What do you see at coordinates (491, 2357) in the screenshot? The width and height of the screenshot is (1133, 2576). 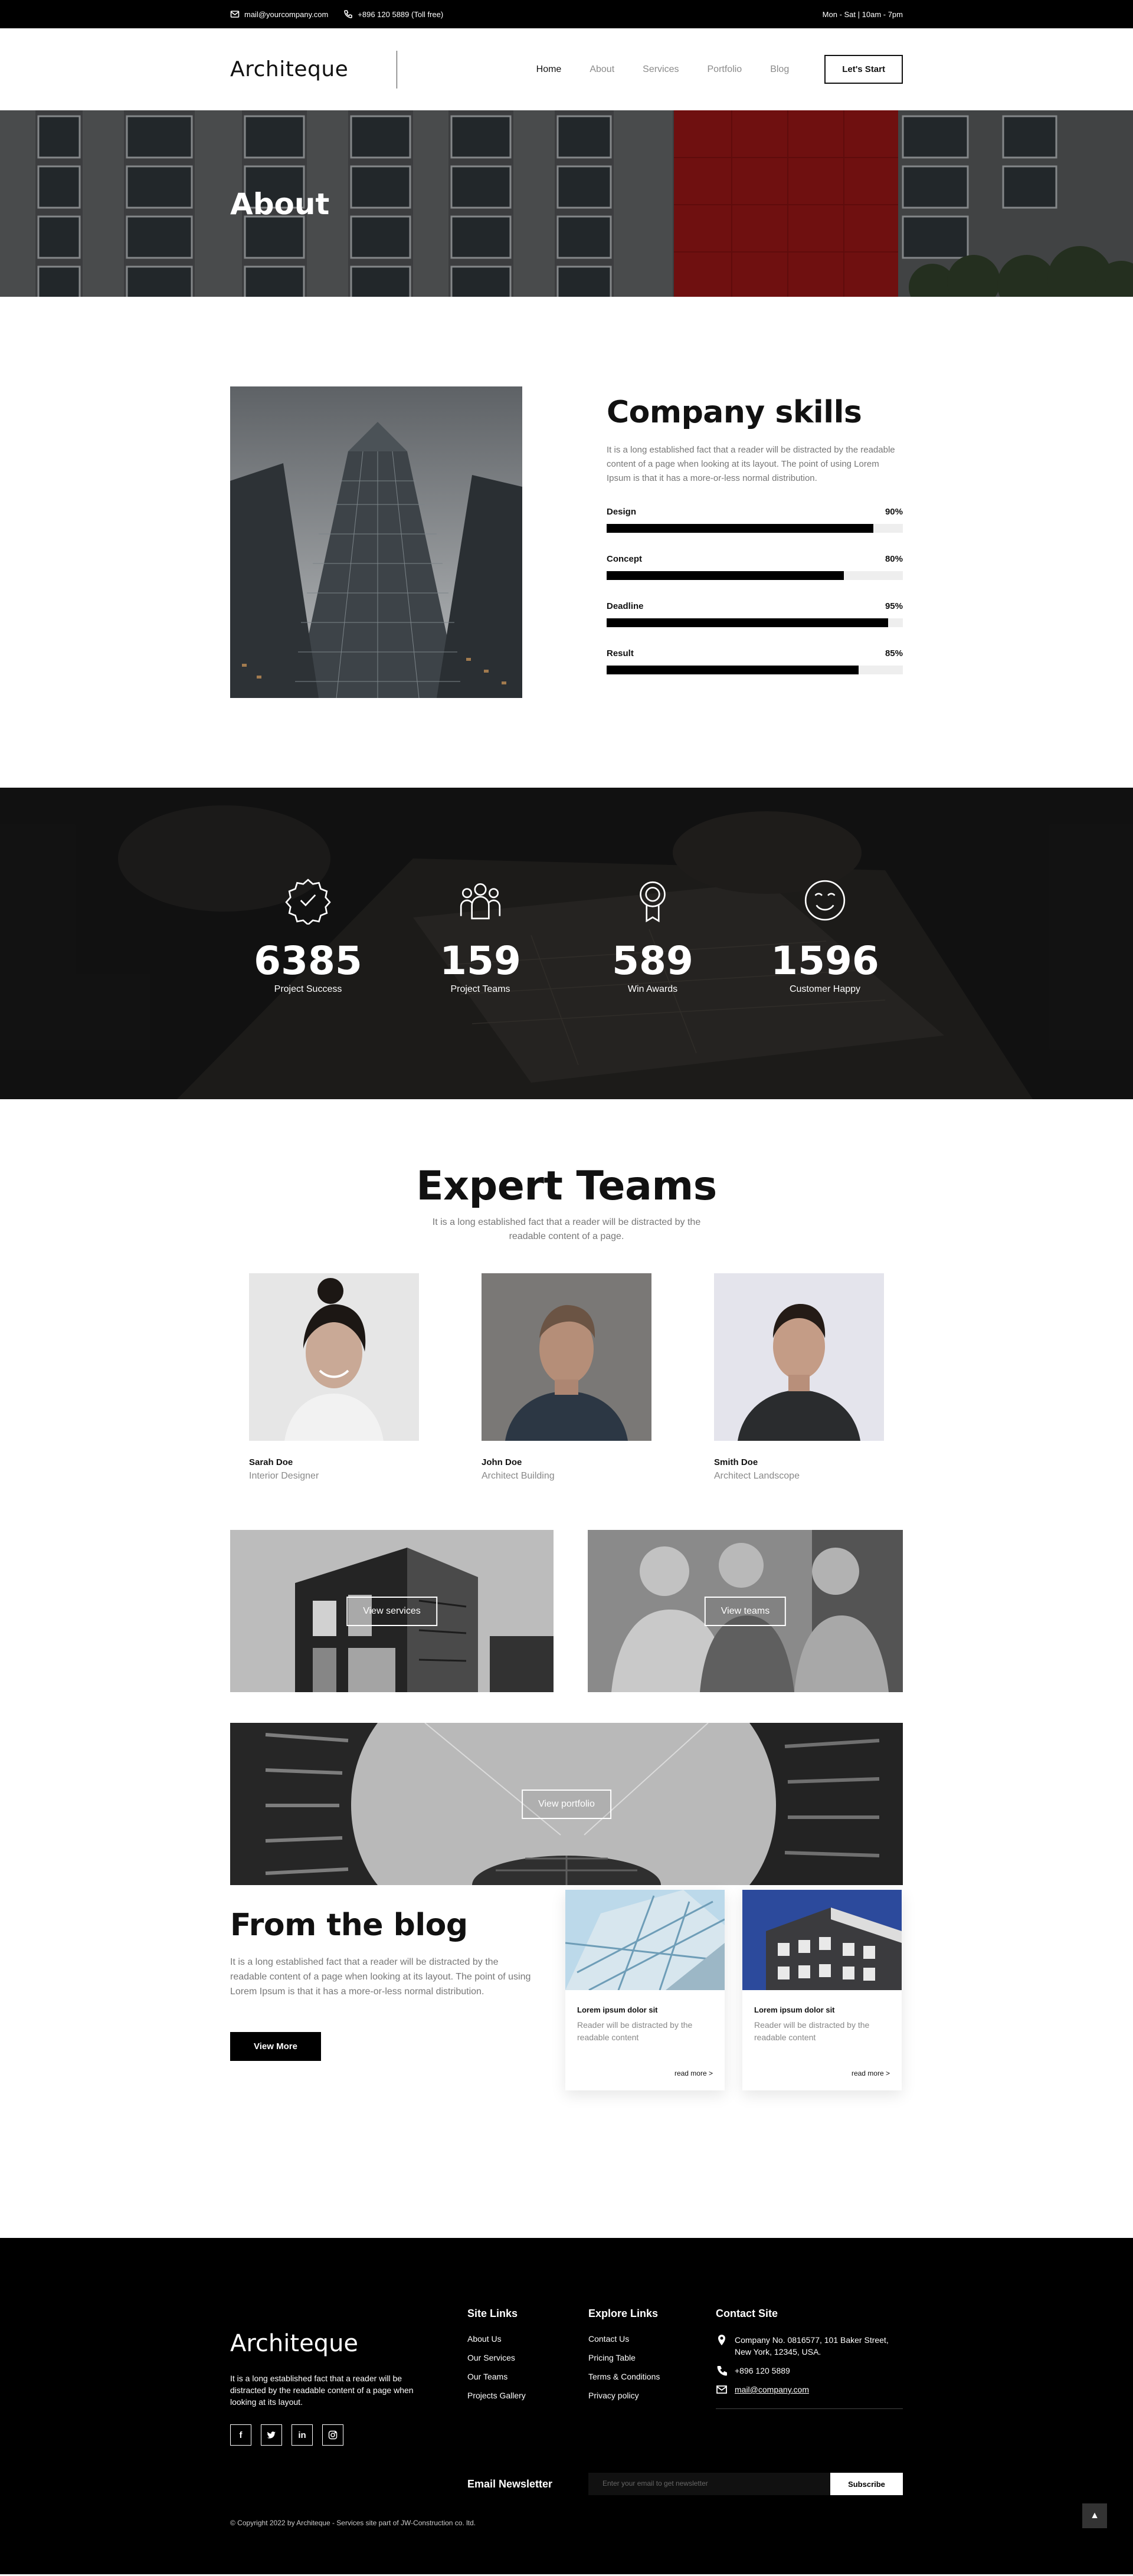 I see `footer-link: Our Services` at bounding box center [491, 2357].